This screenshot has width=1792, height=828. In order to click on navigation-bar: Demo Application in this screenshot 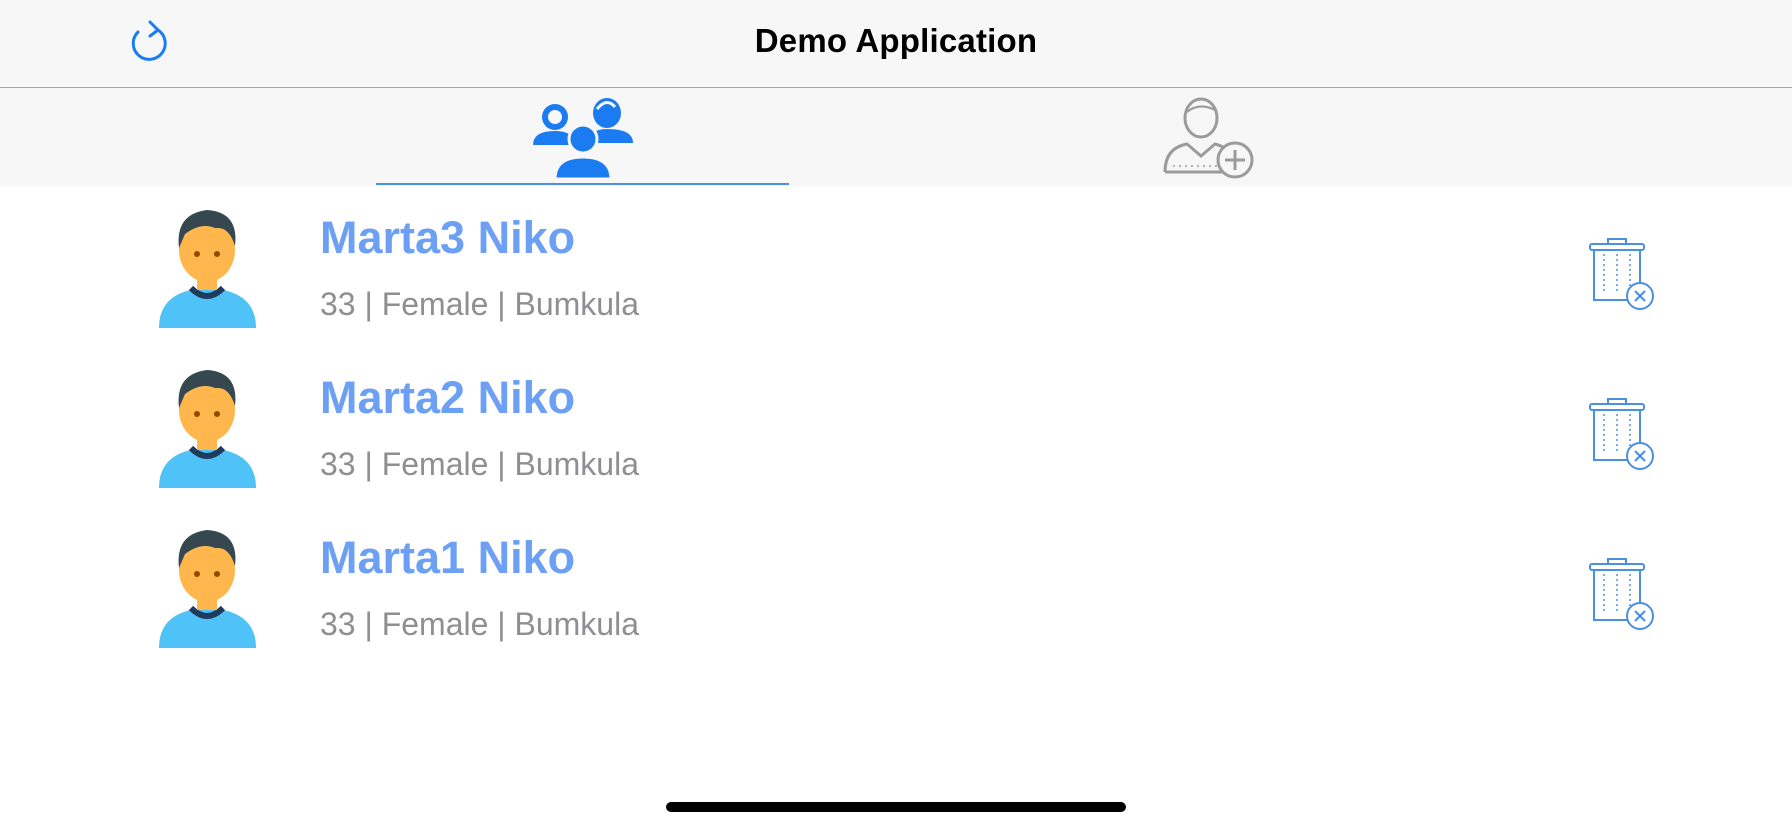, I will do `click(896, 44)`.